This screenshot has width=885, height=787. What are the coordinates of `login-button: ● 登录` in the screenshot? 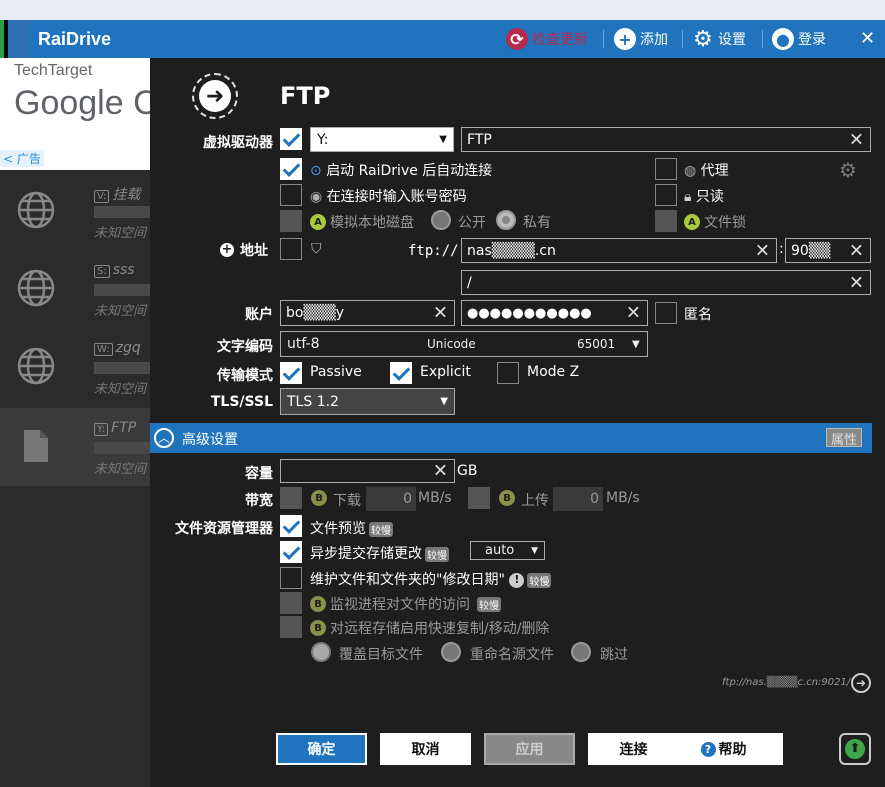 It's located at (799, 39).